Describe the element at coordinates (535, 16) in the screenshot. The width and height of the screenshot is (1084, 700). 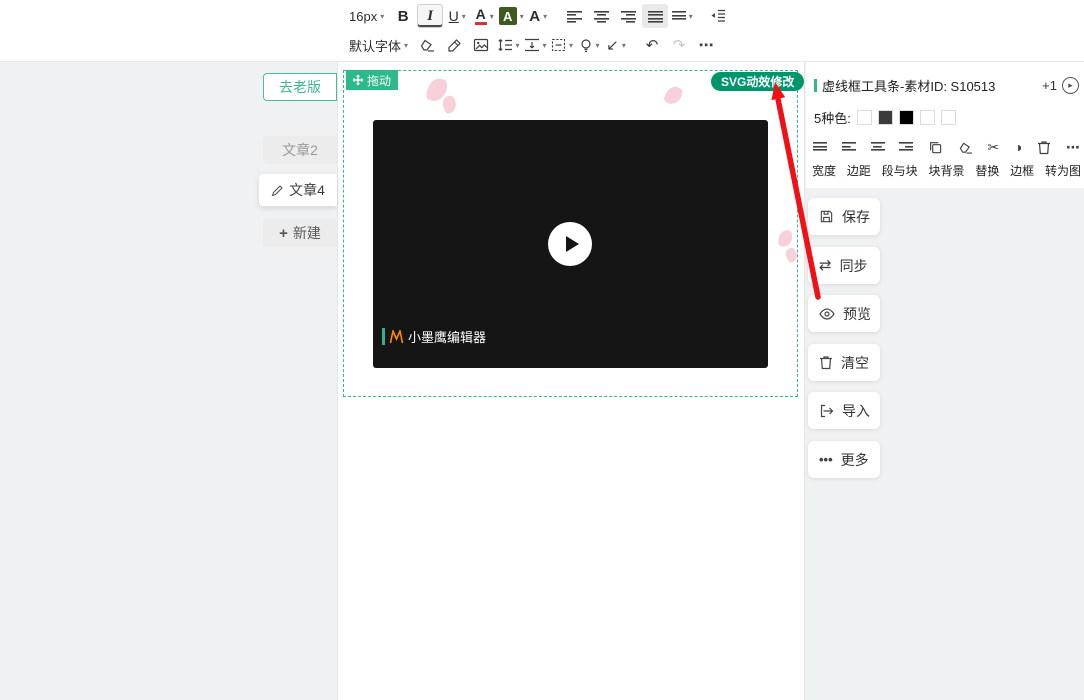
I see `text-style-icon: A` at that location.